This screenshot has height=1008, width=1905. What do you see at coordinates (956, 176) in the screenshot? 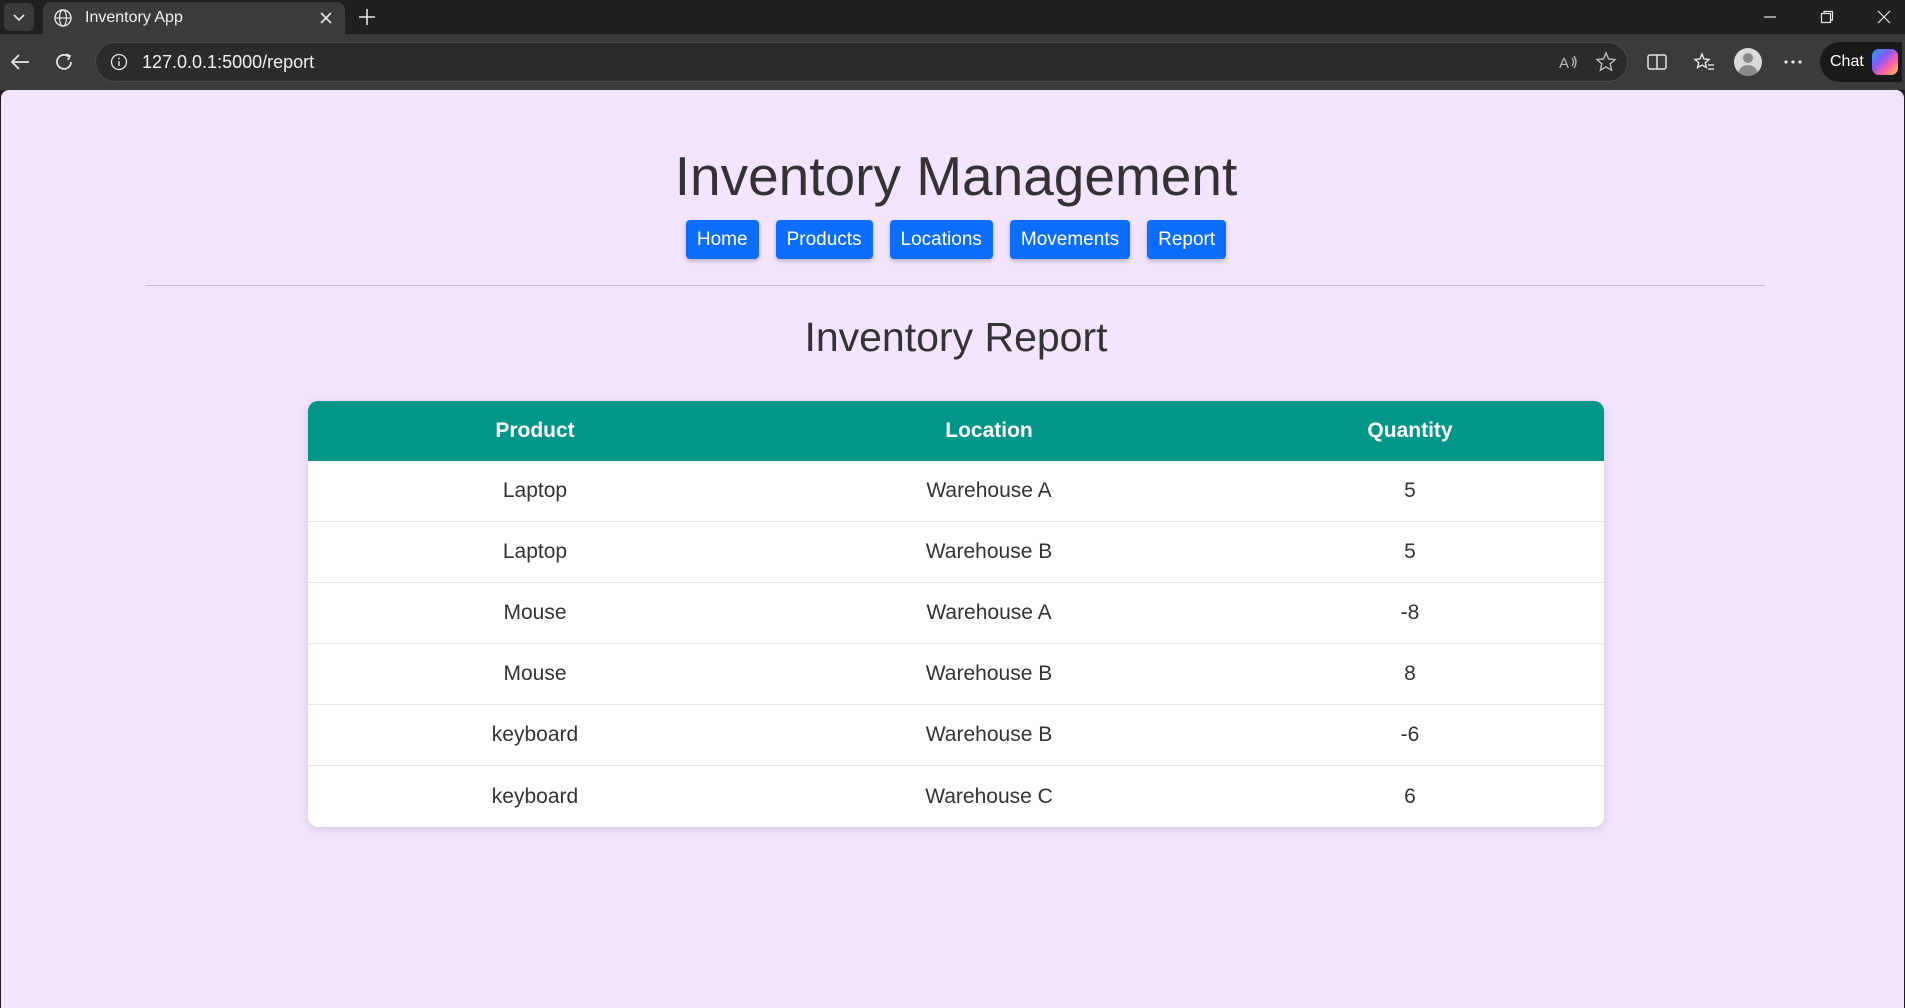
I see `app-title: Inventory Management` at bounding box center [956, 176].